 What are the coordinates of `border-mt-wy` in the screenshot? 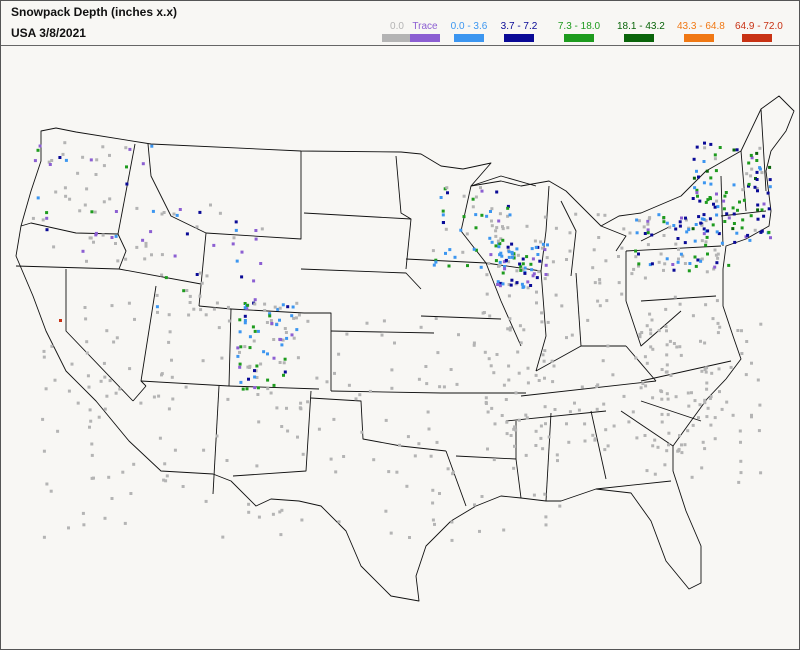 It's located at (253, 195).